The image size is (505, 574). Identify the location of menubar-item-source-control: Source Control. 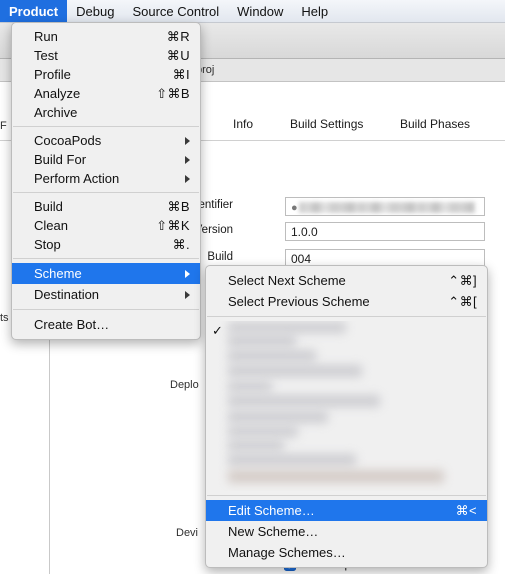
(175, 11).